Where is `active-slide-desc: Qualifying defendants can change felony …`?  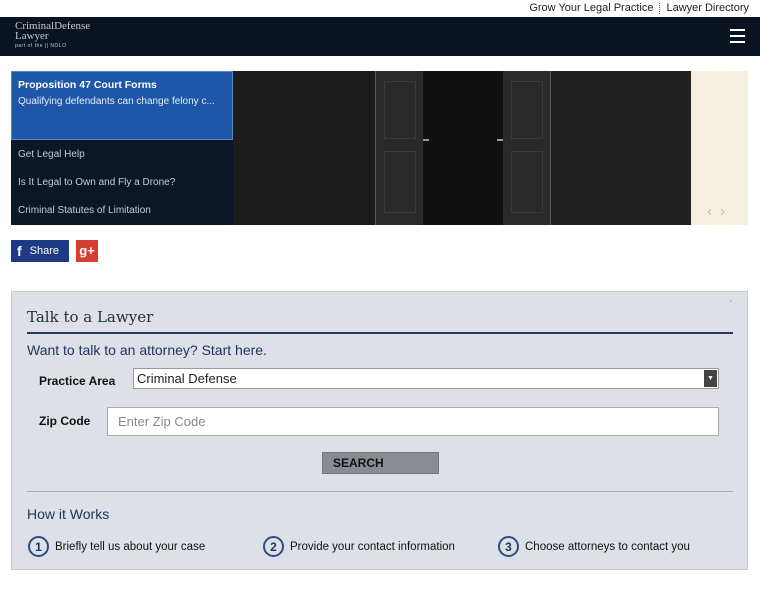 active-slide-desc: Qualifying defendants can change felony … is located at coordinates (116, 101).